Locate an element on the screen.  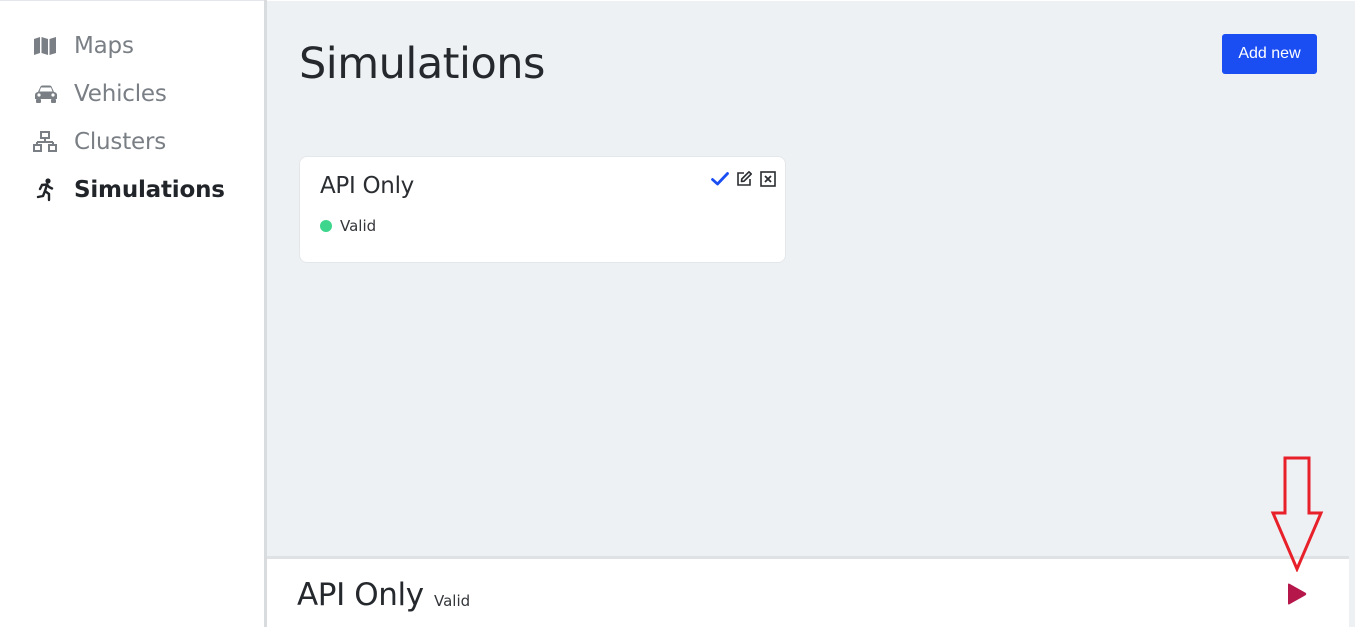
sidebar-item-maps: Maps is located at coordinates (83, 46).